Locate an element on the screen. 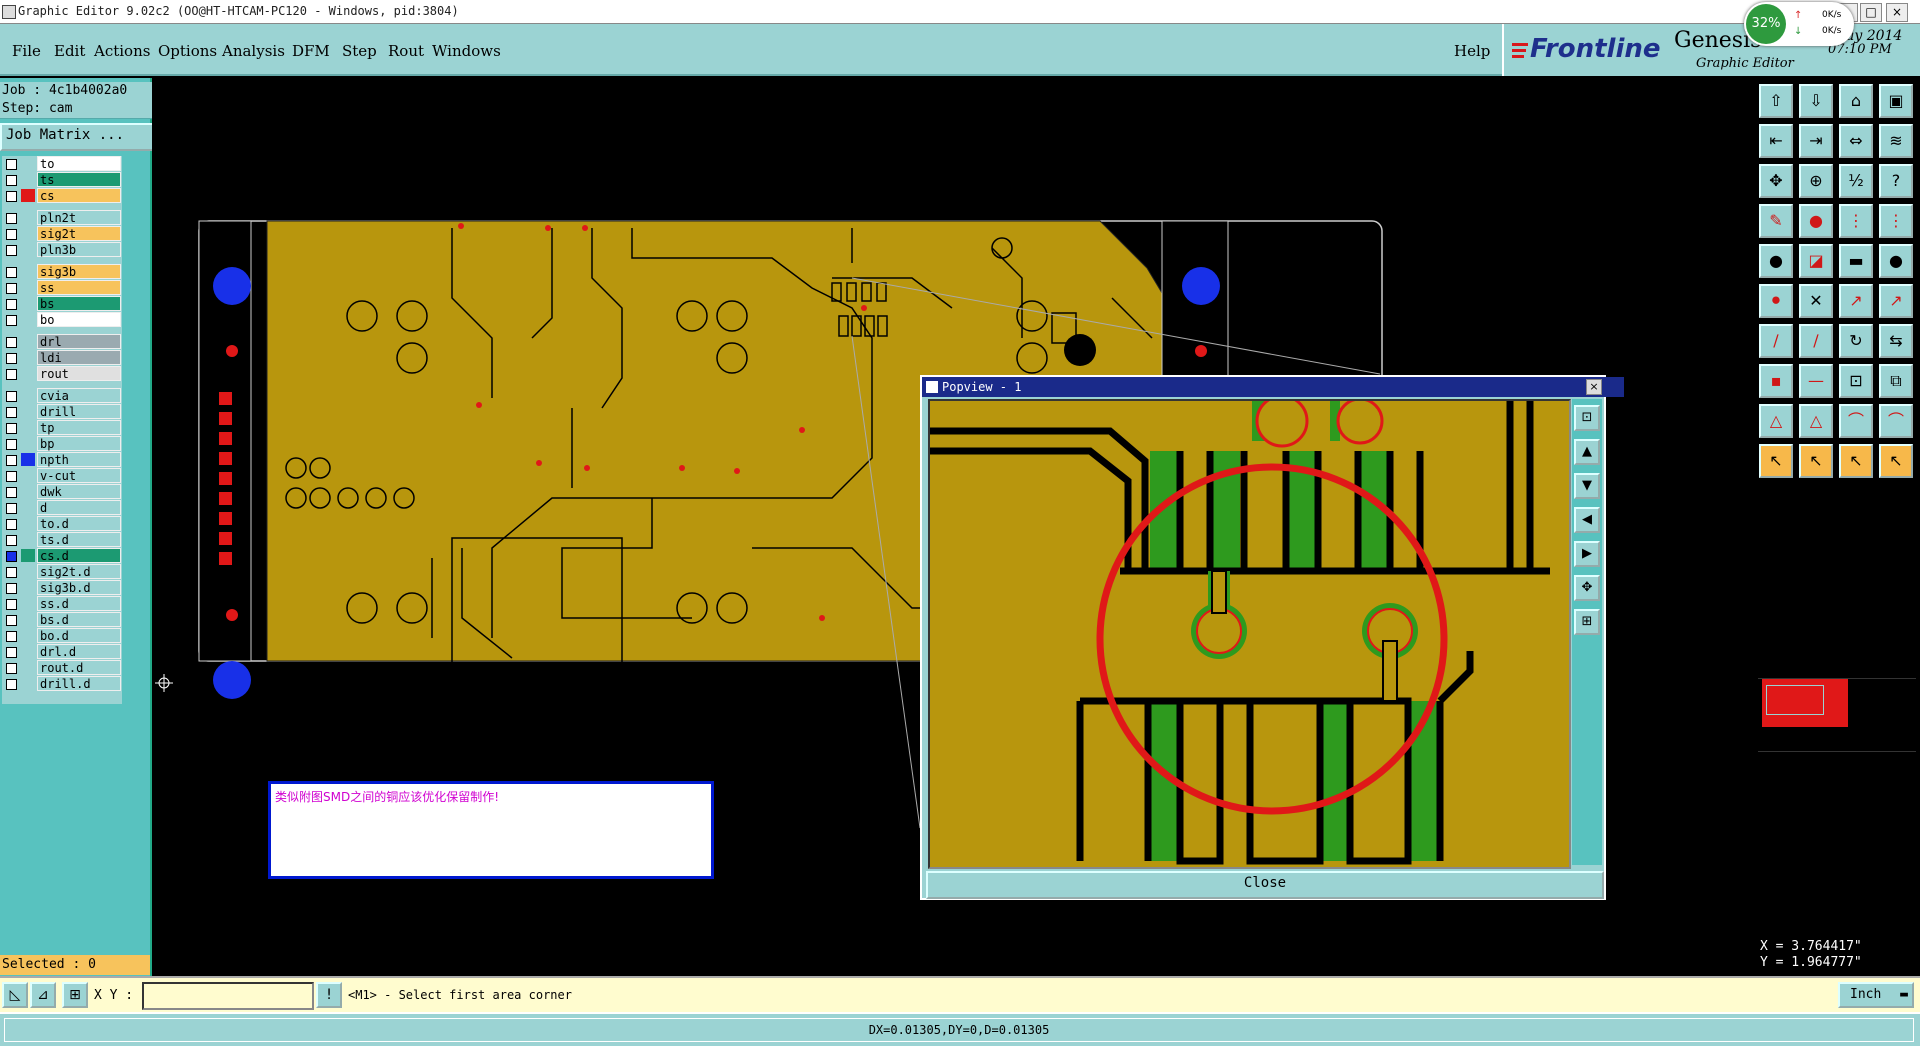 This screenshot has height=1046, width=1920. popview-tool-down-icon: ▼ is located at coordinates (1587, 486).